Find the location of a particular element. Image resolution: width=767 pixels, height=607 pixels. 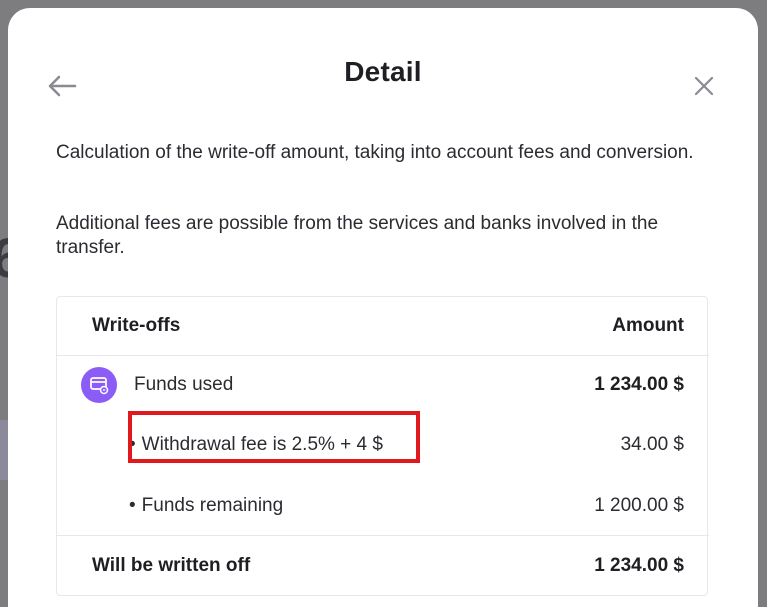

close-icon is located at coordinates (704, 86).